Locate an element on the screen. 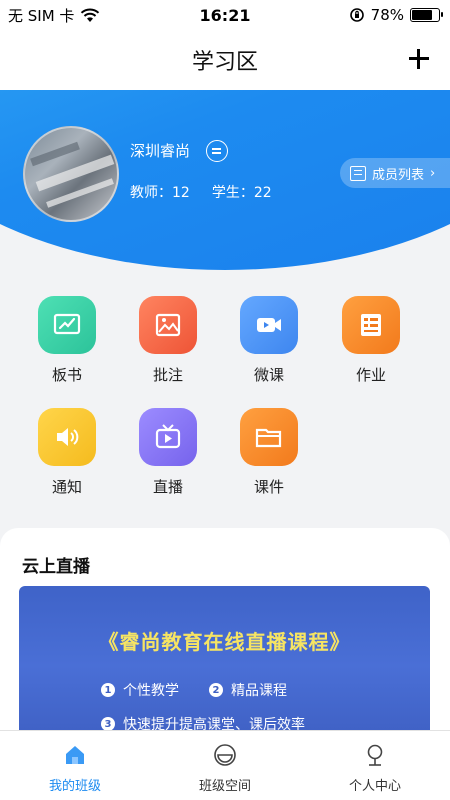 This screenshot has height=800, width=450. class-avatar is located at coordinates (71, 174).